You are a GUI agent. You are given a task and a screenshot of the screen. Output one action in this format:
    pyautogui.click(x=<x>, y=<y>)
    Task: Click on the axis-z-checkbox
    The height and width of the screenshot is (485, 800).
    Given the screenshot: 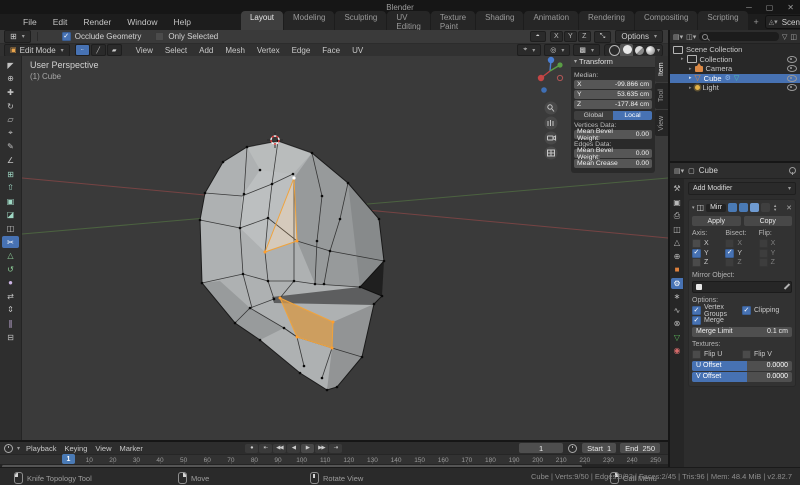 What is the action you would take?
    pyautogui.click(x=696, y=263)
    